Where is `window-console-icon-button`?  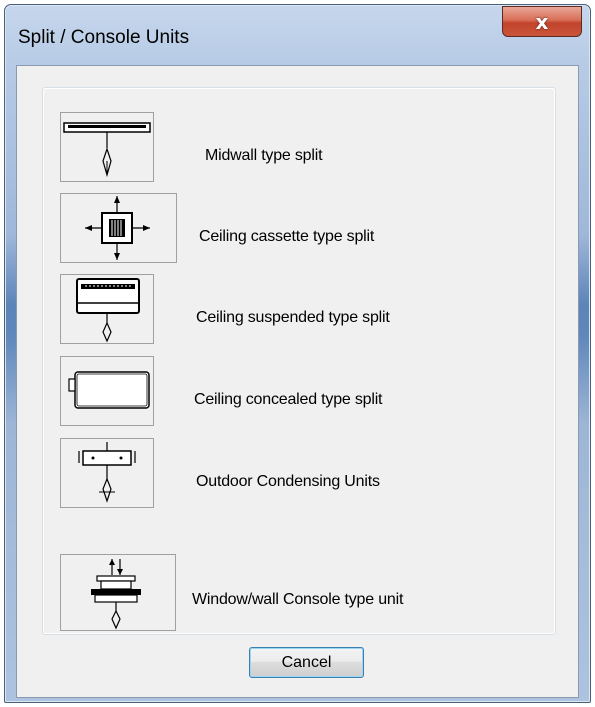
window-console-icon-button is located at coordinates (118, 592).